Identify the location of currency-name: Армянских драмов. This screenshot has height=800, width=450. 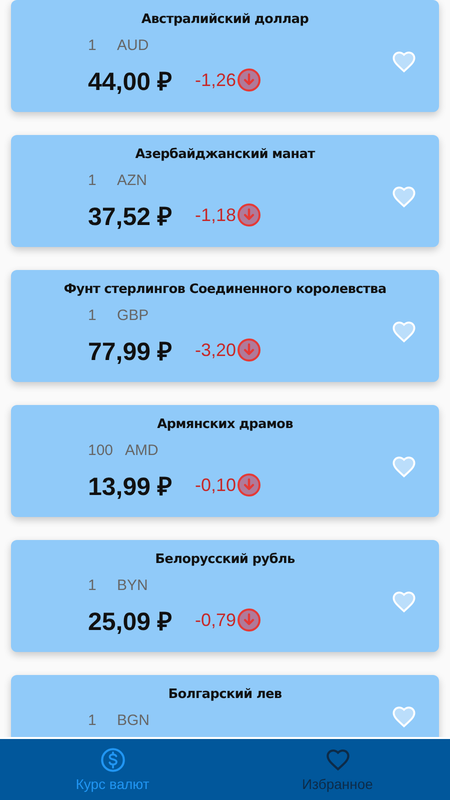
(225, 424).